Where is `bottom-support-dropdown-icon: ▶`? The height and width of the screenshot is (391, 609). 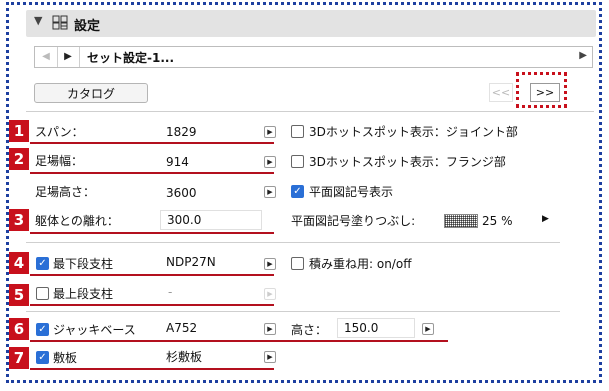 bottom-support-dropdown-icon: ▶ is located at coordinates (270, 264).